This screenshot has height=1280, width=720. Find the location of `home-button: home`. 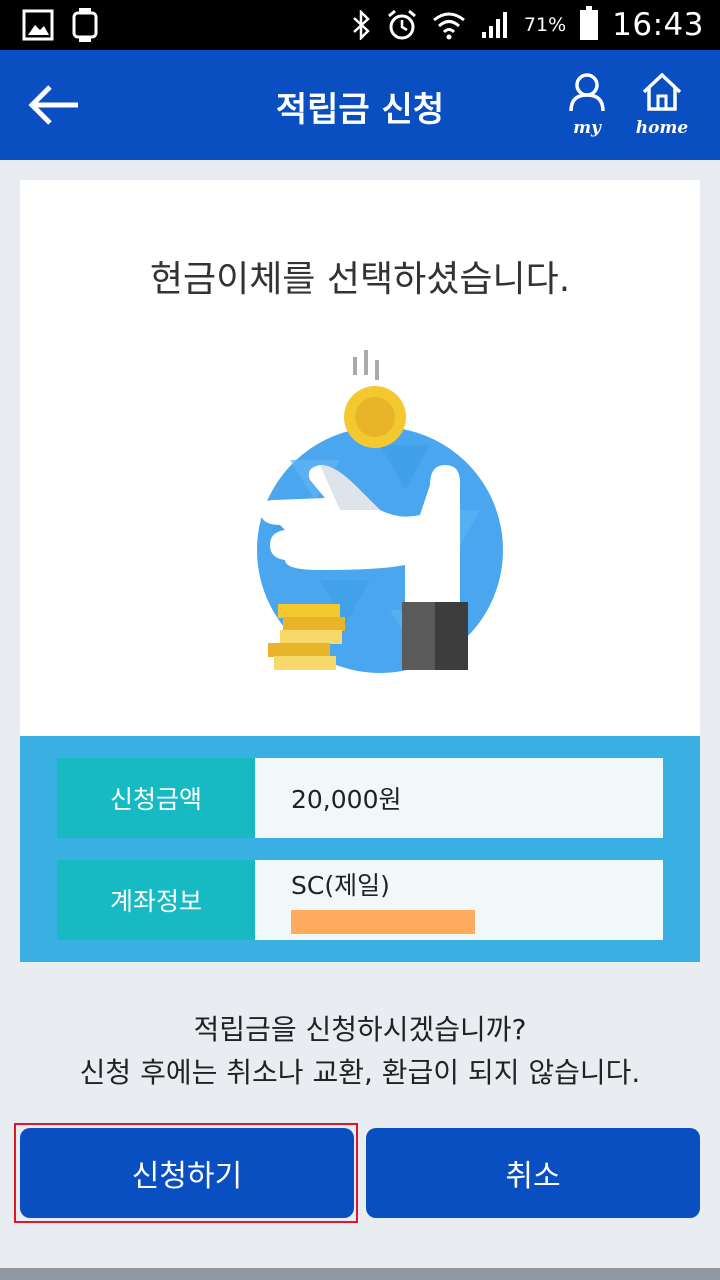

home-button: home is located at coordinates (662, 105).